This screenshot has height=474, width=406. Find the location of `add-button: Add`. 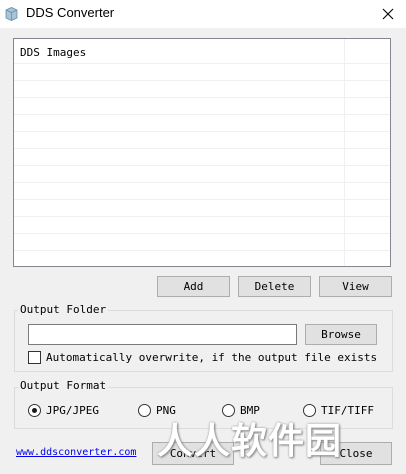

add-button: Add is located at coordinates (193, 286).